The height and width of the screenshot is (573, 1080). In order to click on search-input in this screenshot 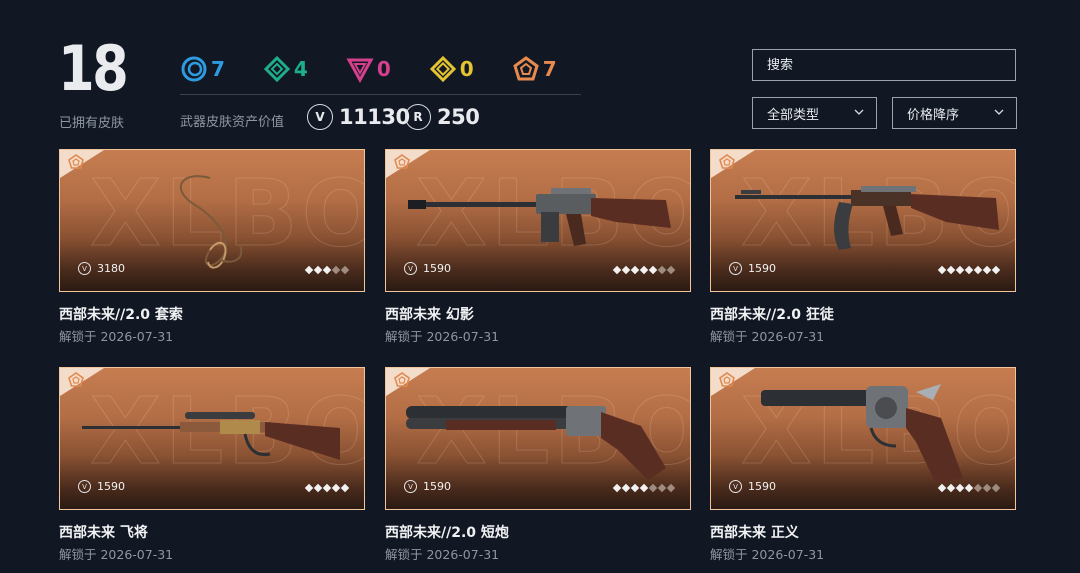, I will do `click(884, 65)`.